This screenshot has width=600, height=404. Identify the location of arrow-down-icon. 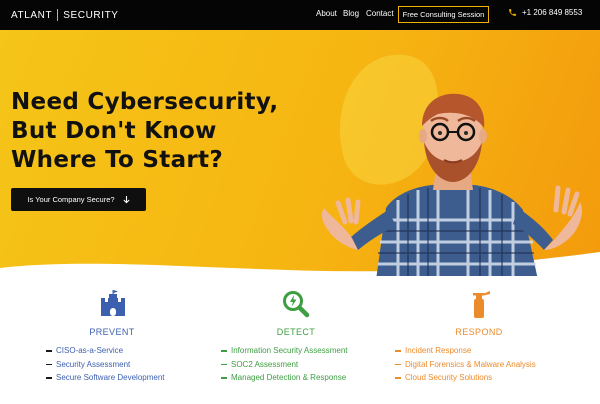
(126, 199).